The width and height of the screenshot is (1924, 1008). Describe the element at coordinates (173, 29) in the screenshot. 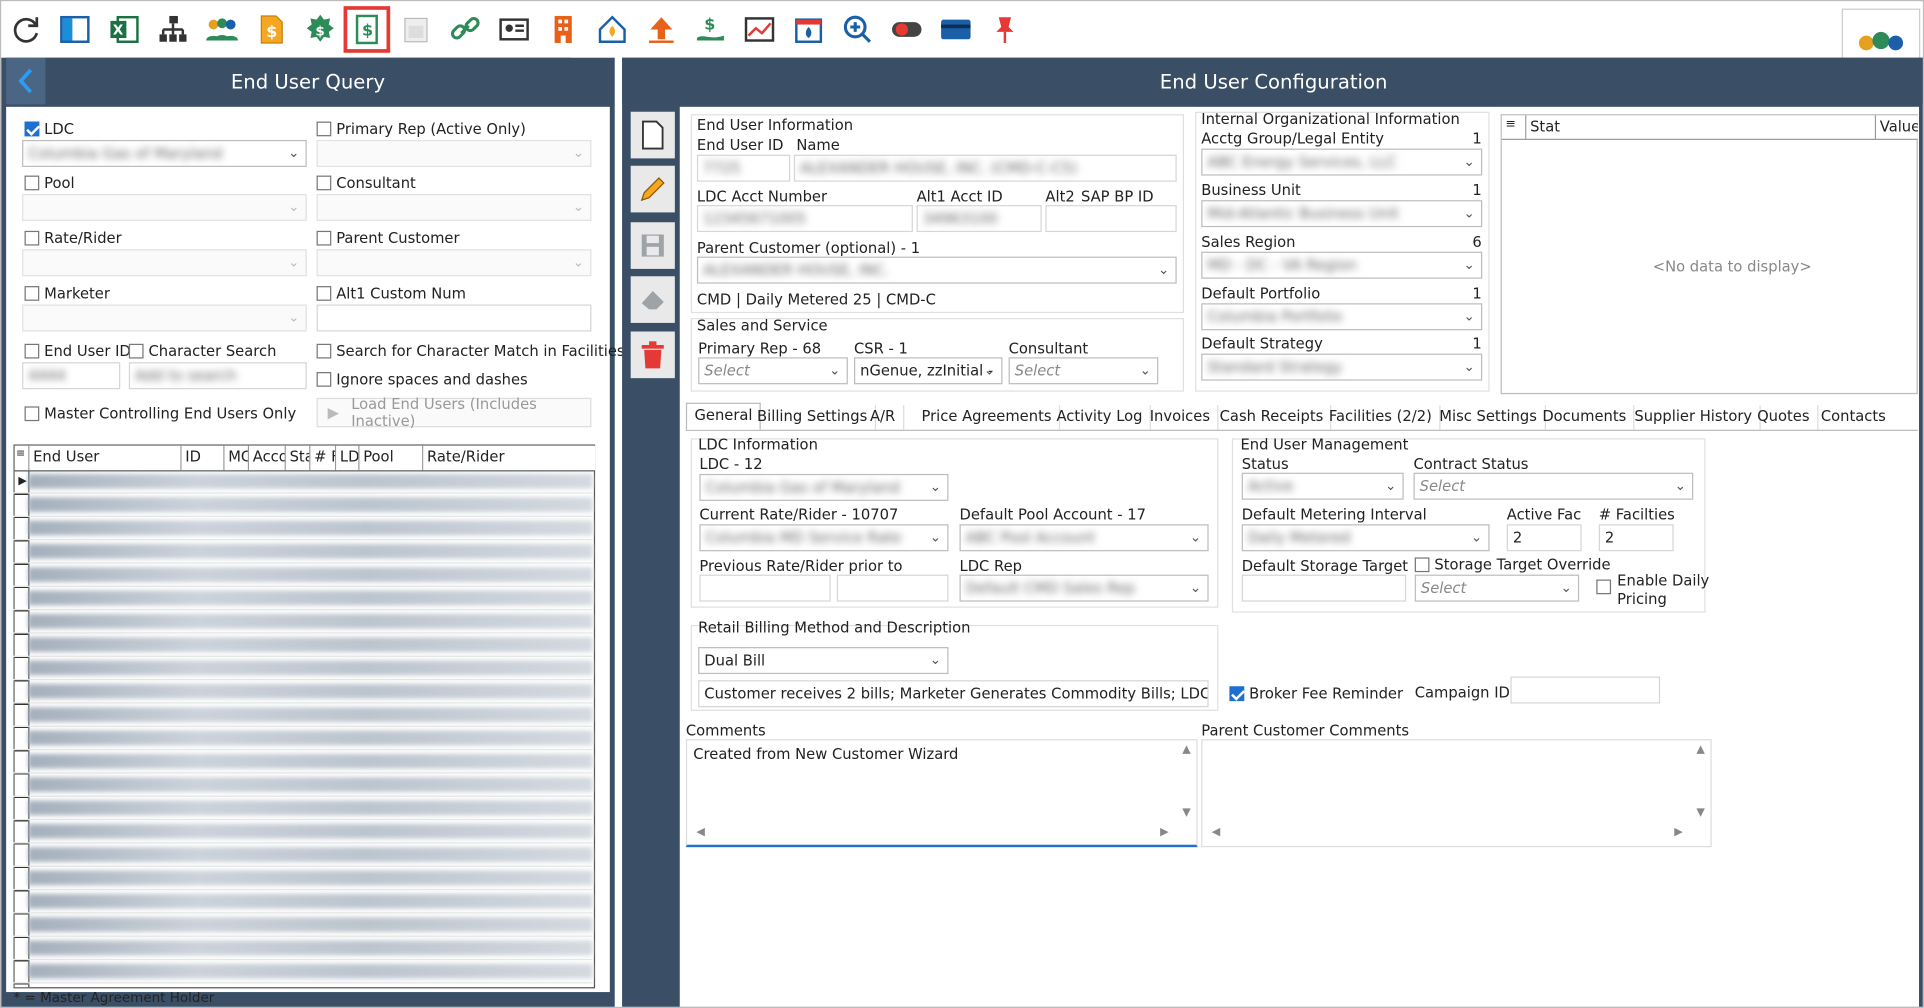

I see `hierarchy-icon` at that location.